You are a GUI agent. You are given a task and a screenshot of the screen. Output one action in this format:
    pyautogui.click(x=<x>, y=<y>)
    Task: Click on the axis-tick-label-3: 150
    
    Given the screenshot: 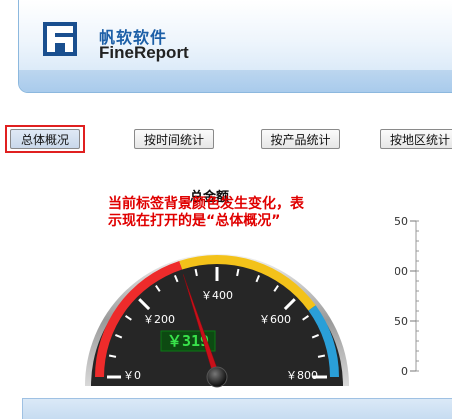 What is the action you would take?
    pyautogui.click(x=401, y=221)
    